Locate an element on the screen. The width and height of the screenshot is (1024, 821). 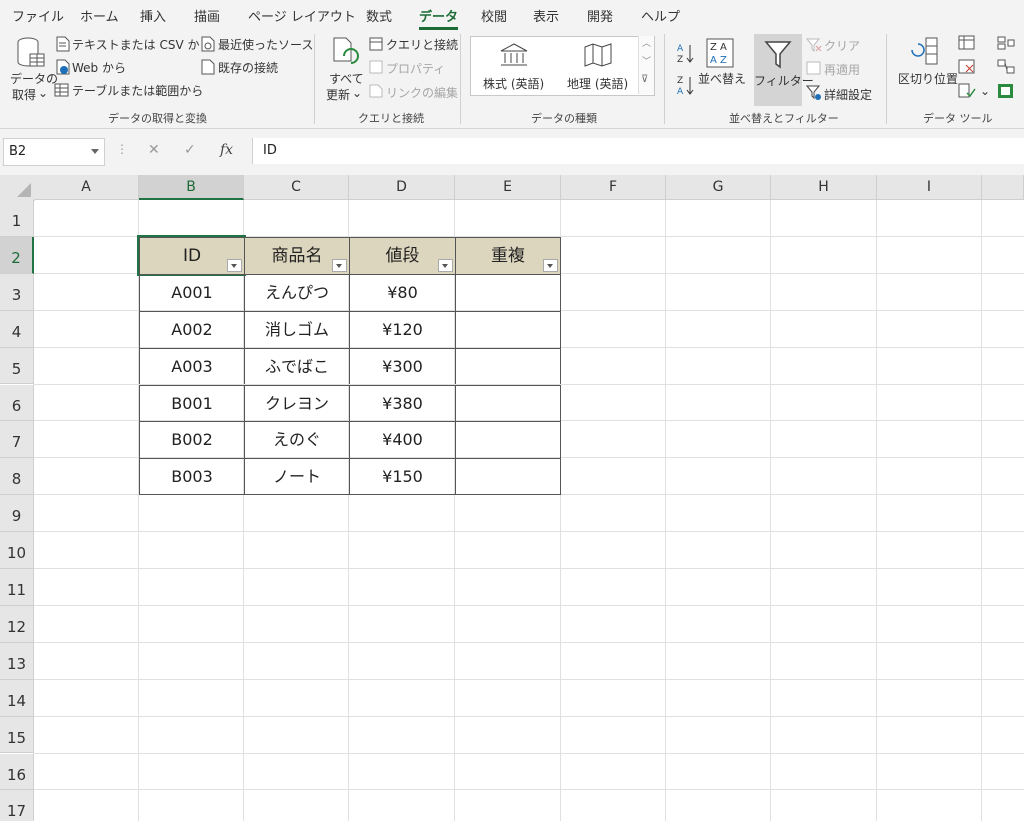
chevron-up-icon: ︿ is located at coordinates (646, 42).